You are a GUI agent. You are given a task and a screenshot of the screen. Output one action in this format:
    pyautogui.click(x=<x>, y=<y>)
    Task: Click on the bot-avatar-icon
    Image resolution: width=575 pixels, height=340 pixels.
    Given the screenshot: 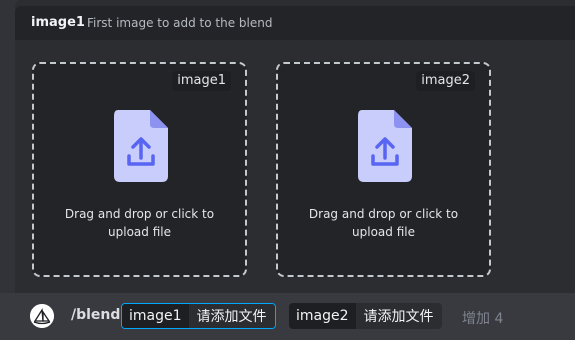 What is the action you would take?
    pyautogui.click(x=42, y=316)
    